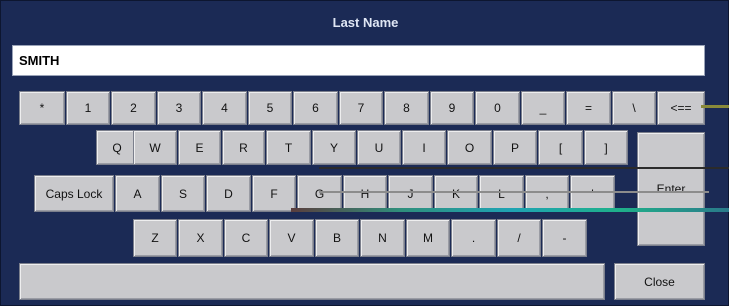  I want to click on key-u: U, so click(379, 147).